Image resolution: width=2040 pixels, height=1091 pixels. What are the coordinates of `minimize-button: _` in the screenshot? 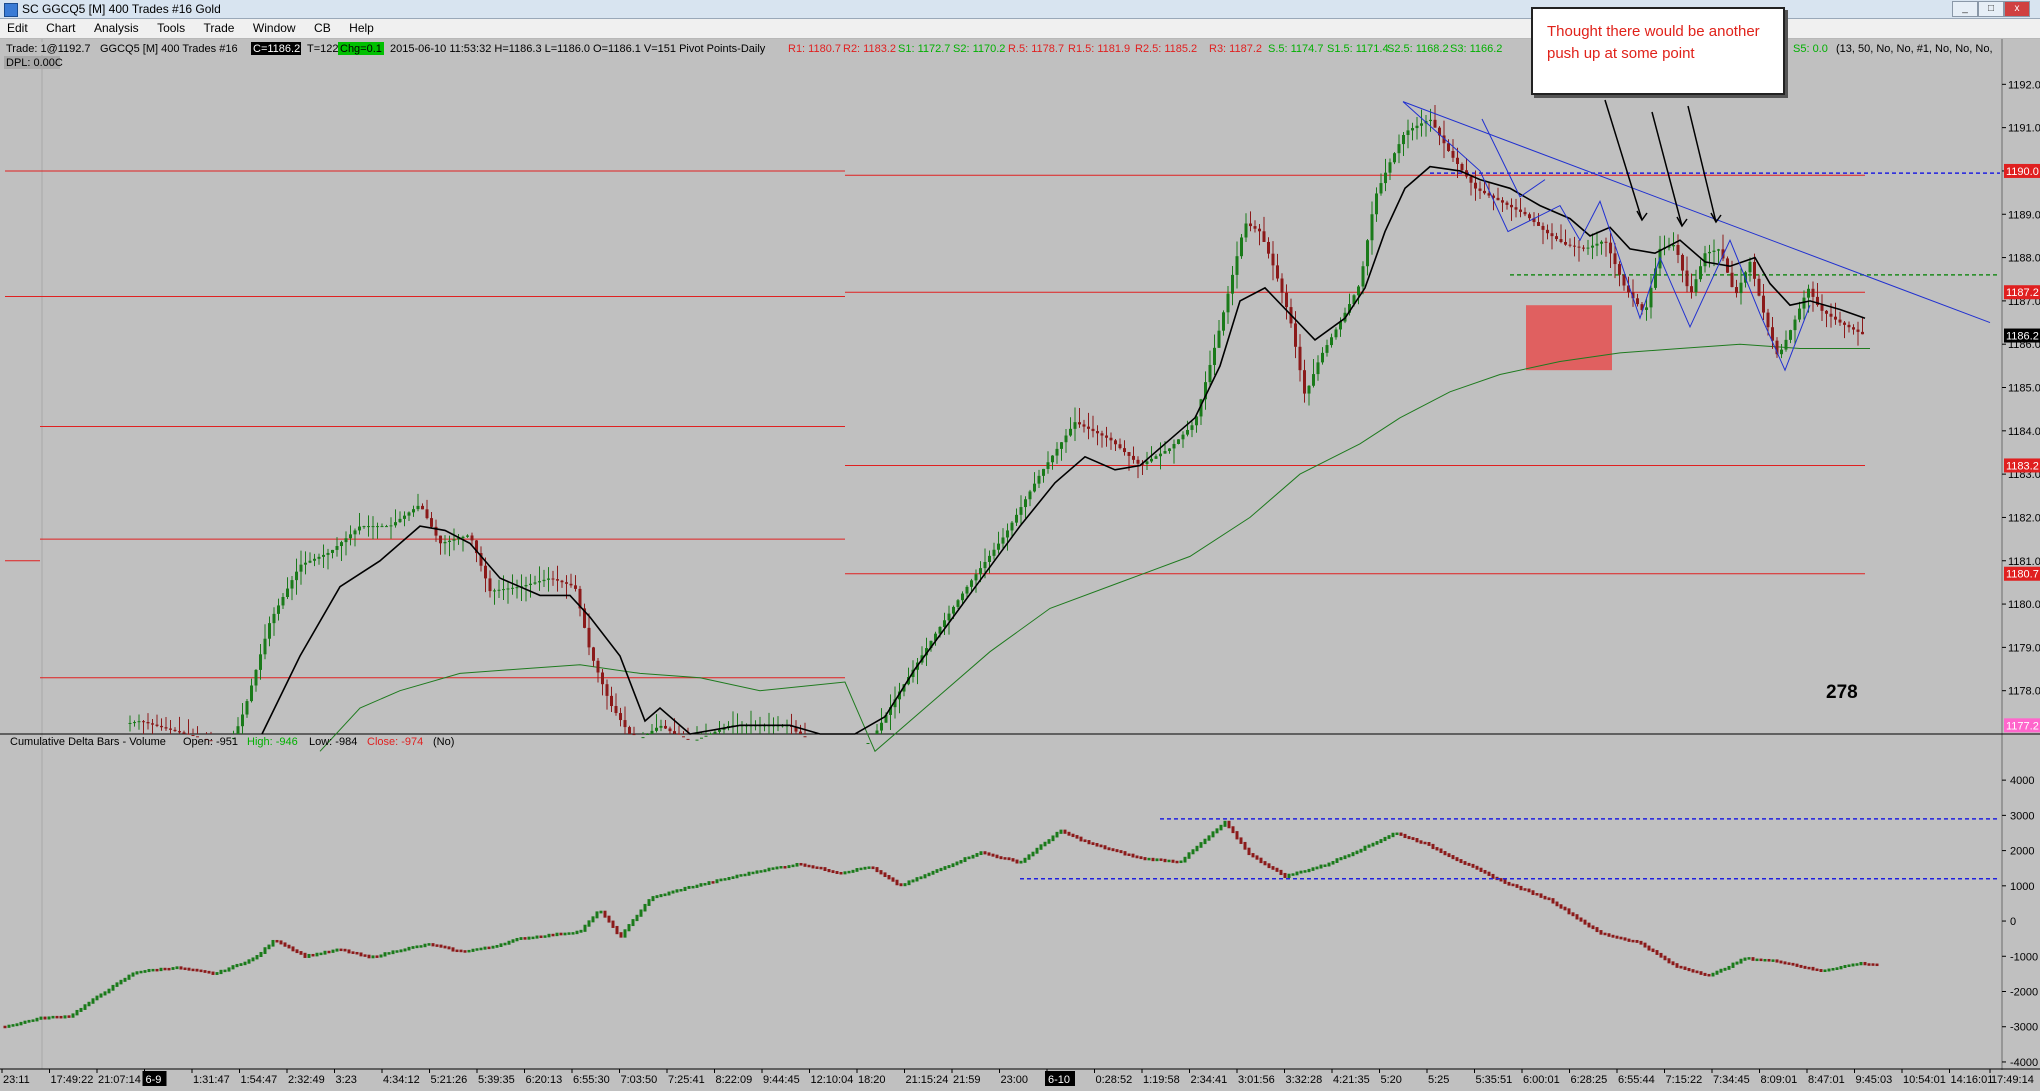 It's located at (1965, 9).